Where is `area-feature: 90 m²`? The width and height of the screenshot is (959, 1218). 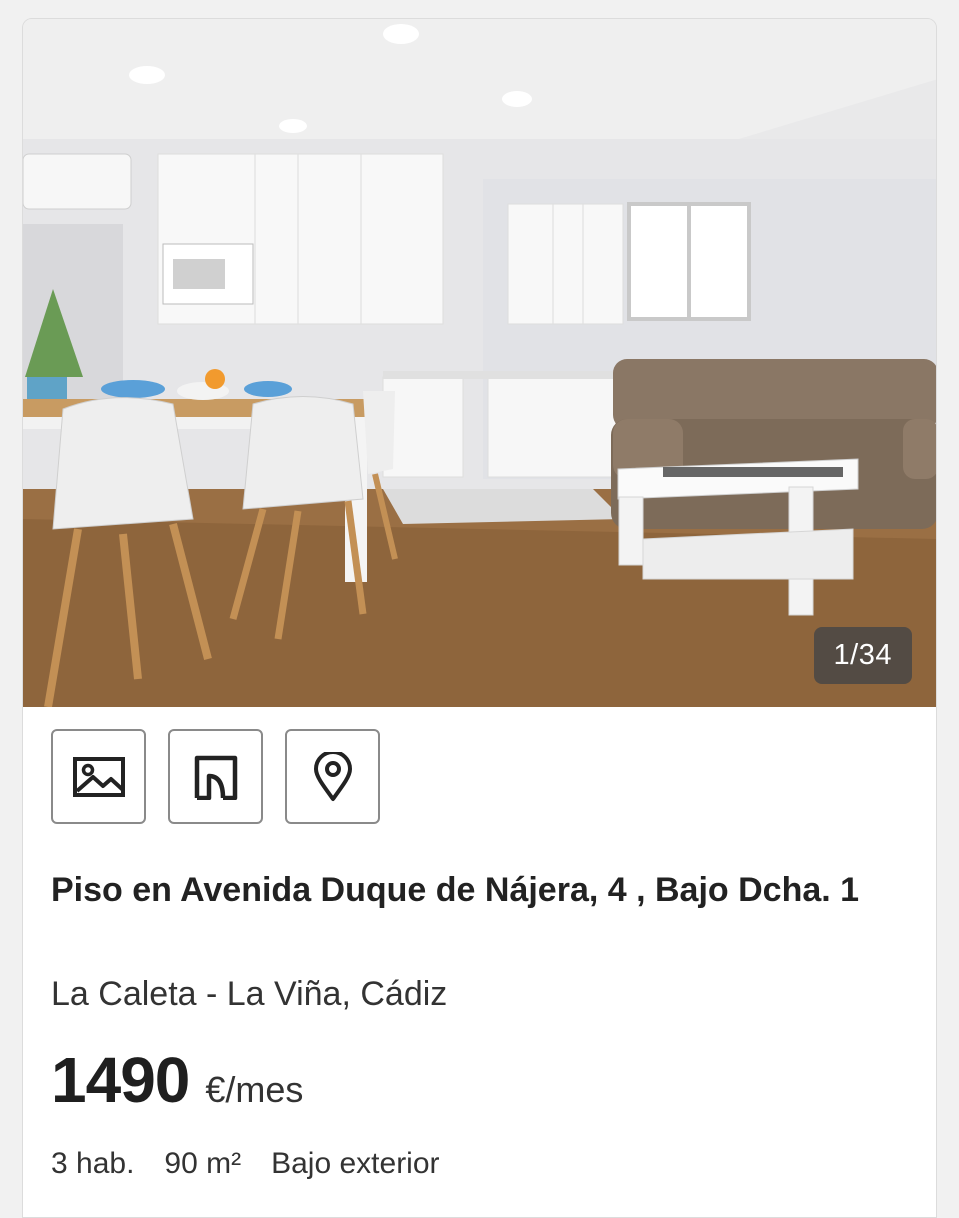
area-feature: 90 m² is located at coordinates (203, 1163).